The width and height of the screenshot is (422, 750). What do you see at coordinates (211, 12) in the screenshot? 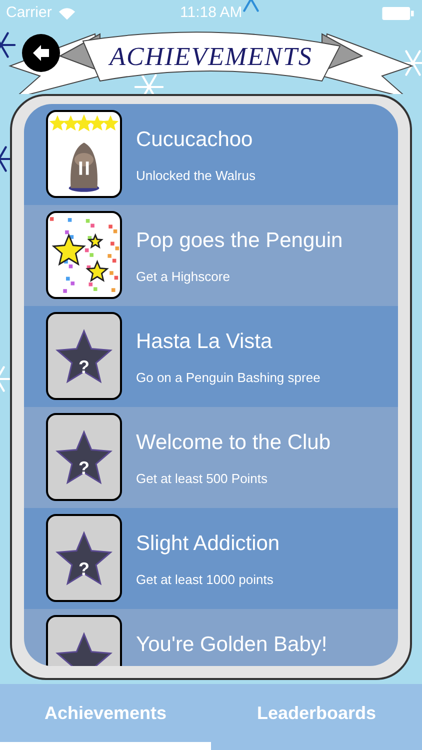
I see `clock-label: 11:18 AM` at bounding box center [211, 12].